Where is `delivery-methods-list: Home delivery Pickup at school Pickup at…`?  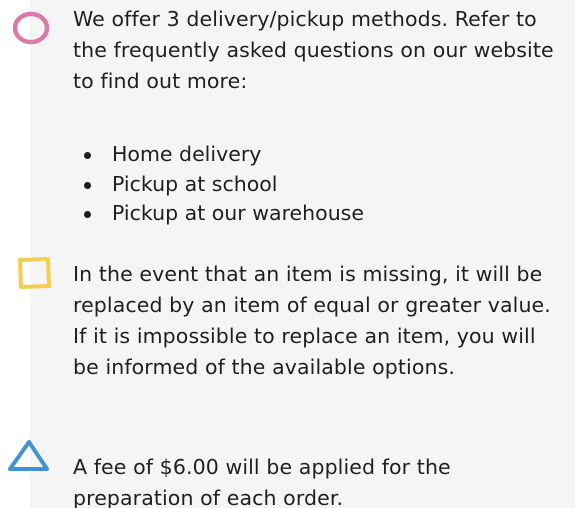
delivery-methods-list: Home delivery Pickup at school Pickup at… is located at coordinates (221, 184).